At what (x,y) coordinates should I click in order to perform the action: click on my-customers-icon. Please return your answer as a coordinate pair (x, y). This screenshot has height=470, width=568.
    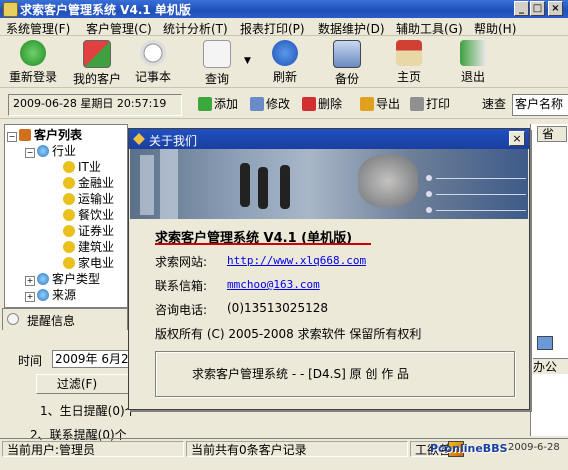
    Looking at the image, I should click on (97, 54).